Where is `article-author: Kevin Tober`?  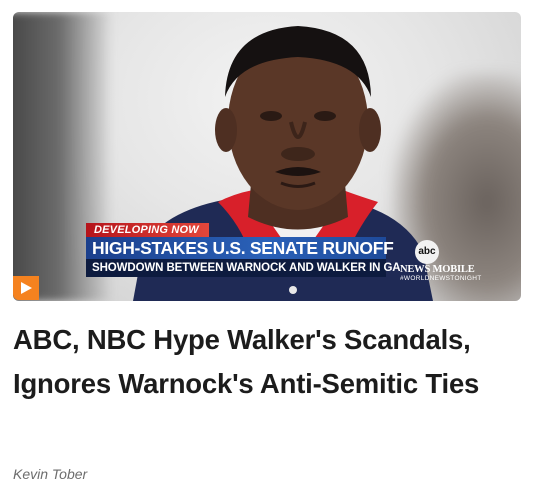
article-author: Kevin Tober is located at coordinates (50, 474).